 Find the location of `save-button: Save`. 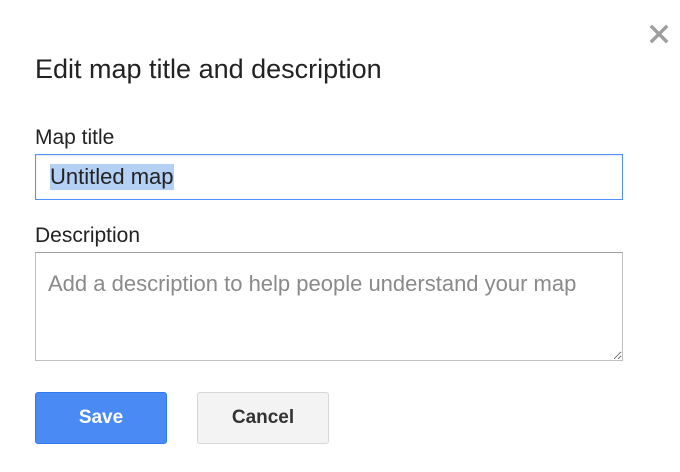

save-button: Save is located at coordinates (101, 418).